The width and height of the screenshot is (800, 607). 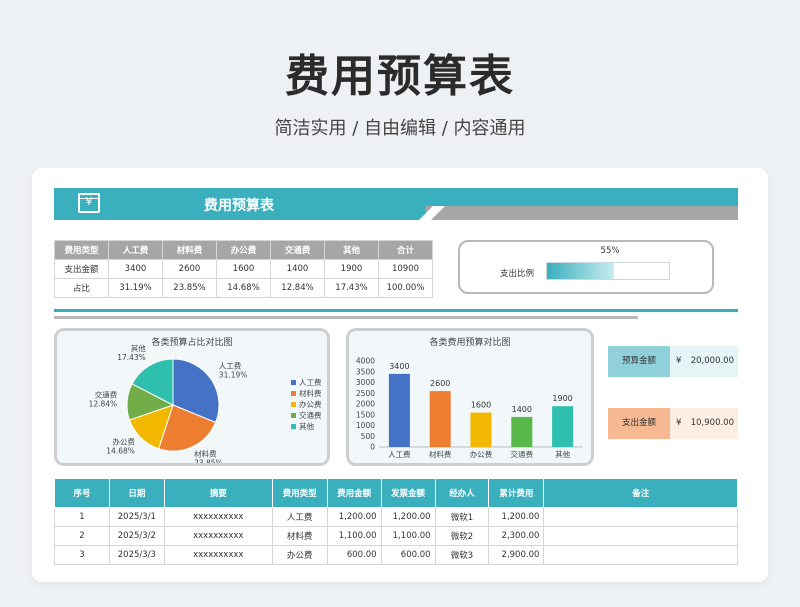 I want to click on summary-cell: 2600, so click(x=189, y=269).